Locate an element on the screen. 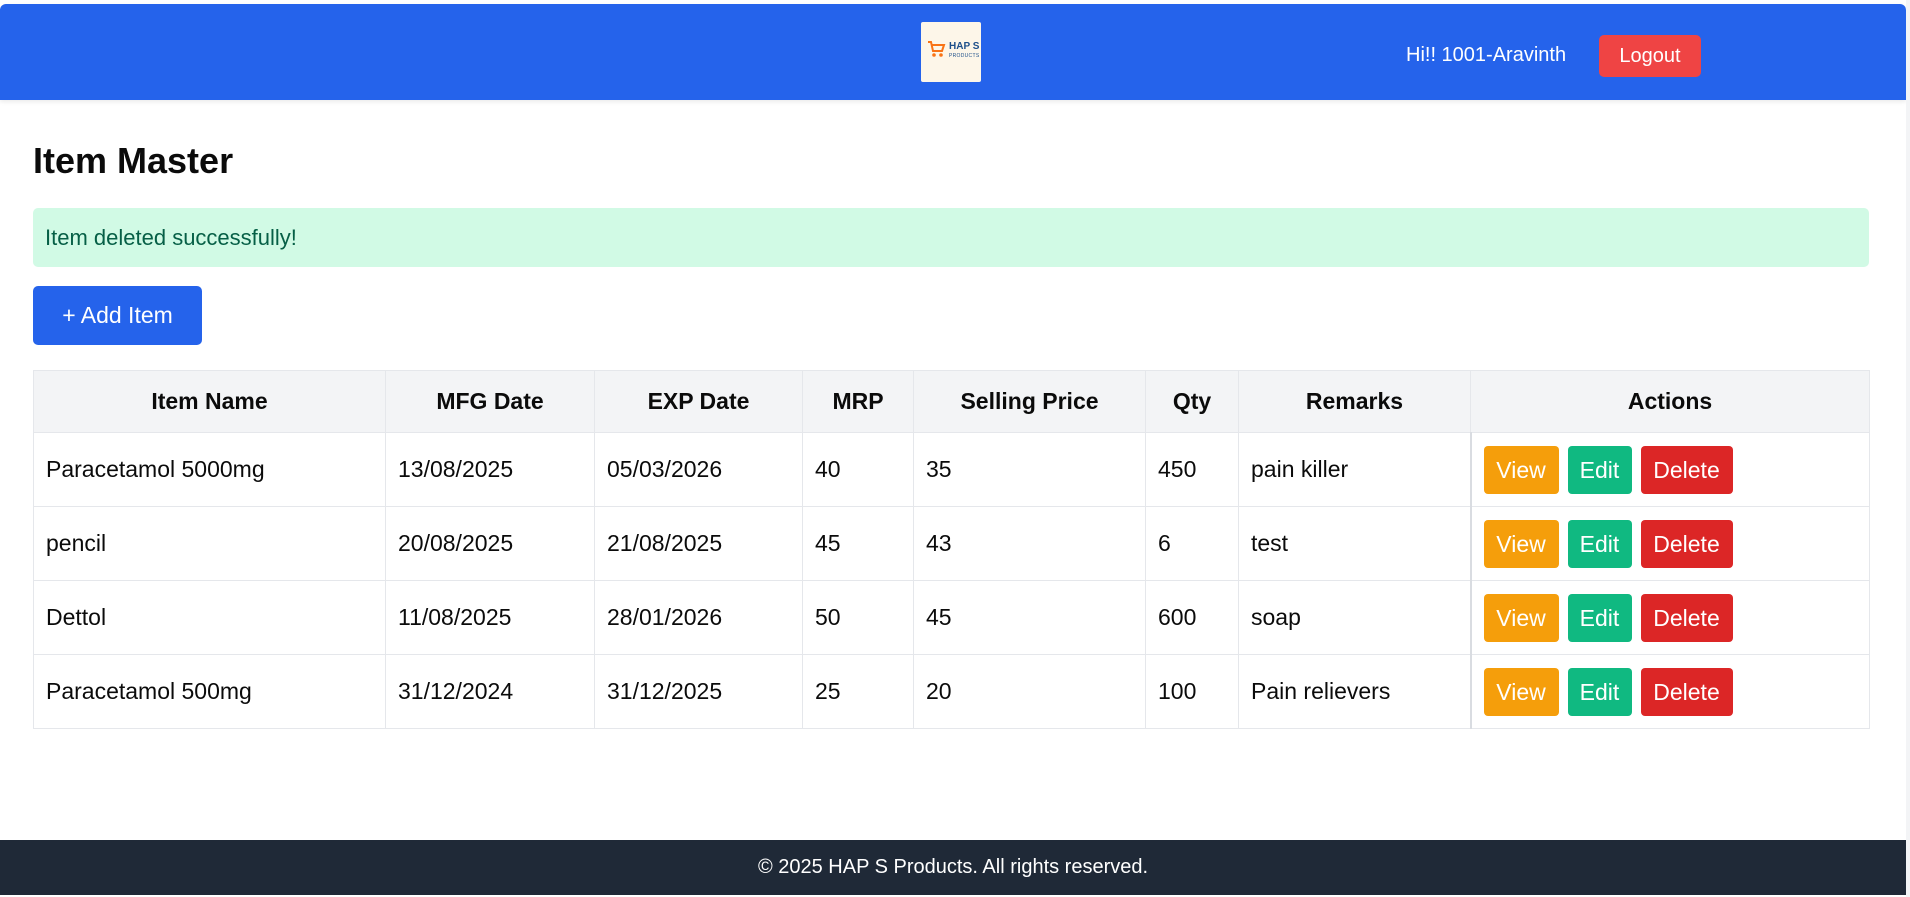 This screenshot has width=1910, height=897. success-alert: Item deleted successfully! is located at coordinates (951, 237).